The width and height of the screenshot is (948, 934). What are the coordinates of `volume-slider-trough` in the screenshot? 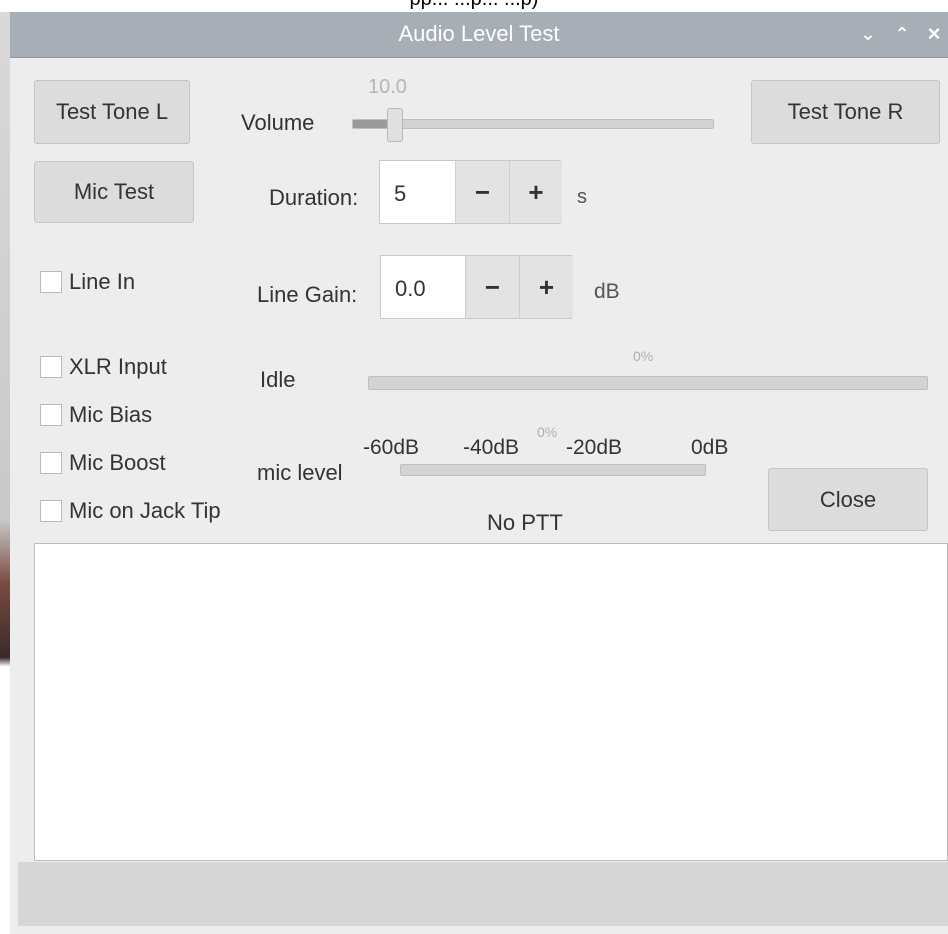 It's located at (533, 124).